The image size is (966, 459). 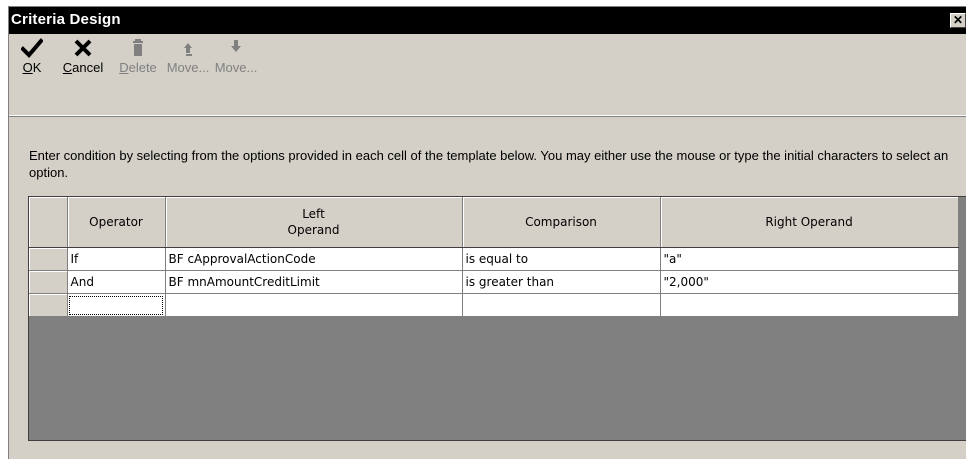 What do you see at coordinates (236, 46) in the screenshot?
I see `arrow-down-icon` at bounding box center [236, 46].